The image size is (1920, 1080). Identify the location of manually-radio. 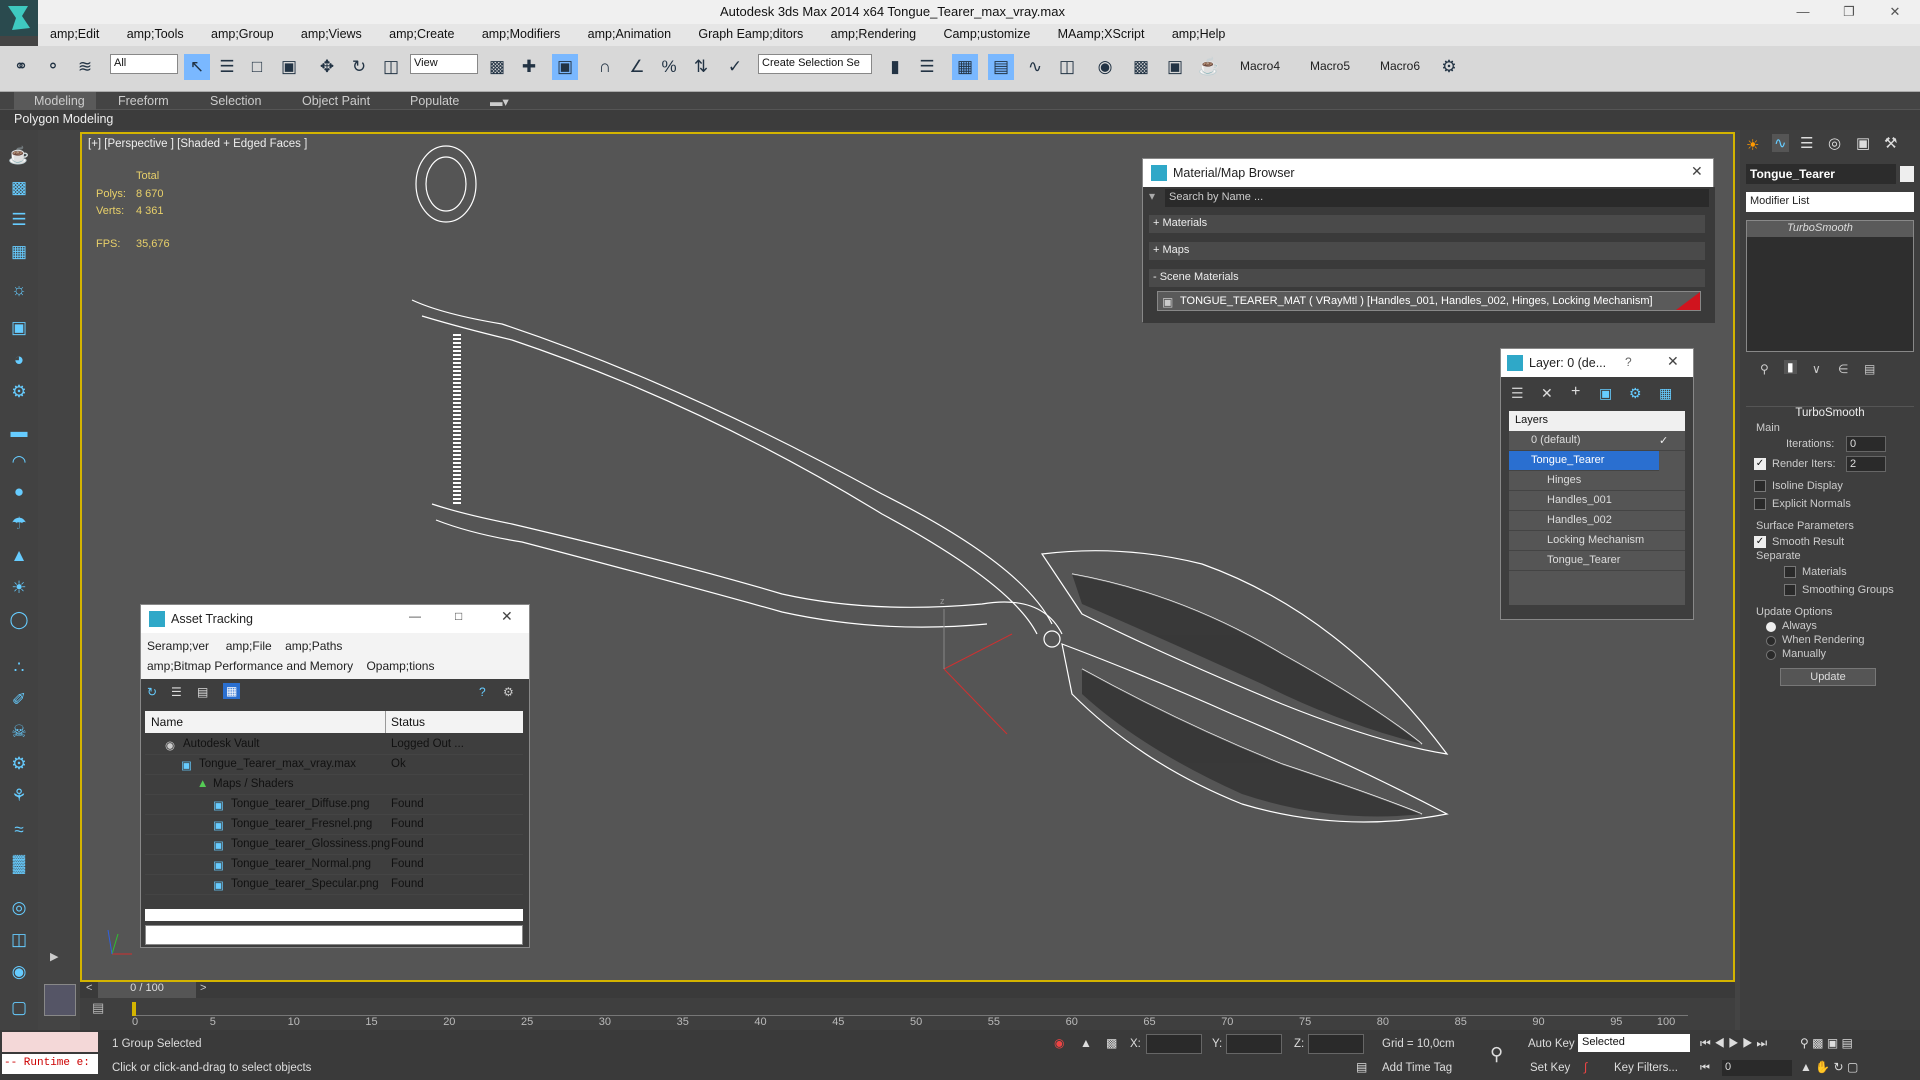
(1771, 655).